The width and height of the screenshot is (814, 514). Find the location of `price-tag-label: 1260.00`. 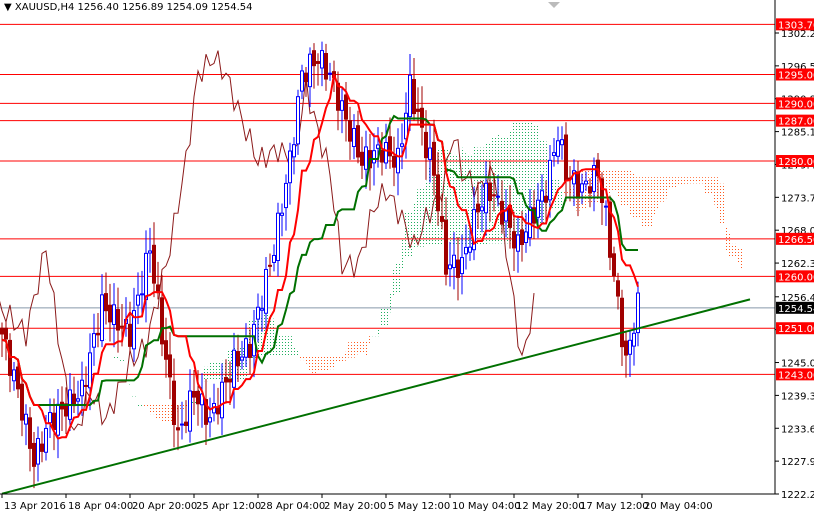

price-tag-label: 1260.00 is located at coordinates (796, 277).